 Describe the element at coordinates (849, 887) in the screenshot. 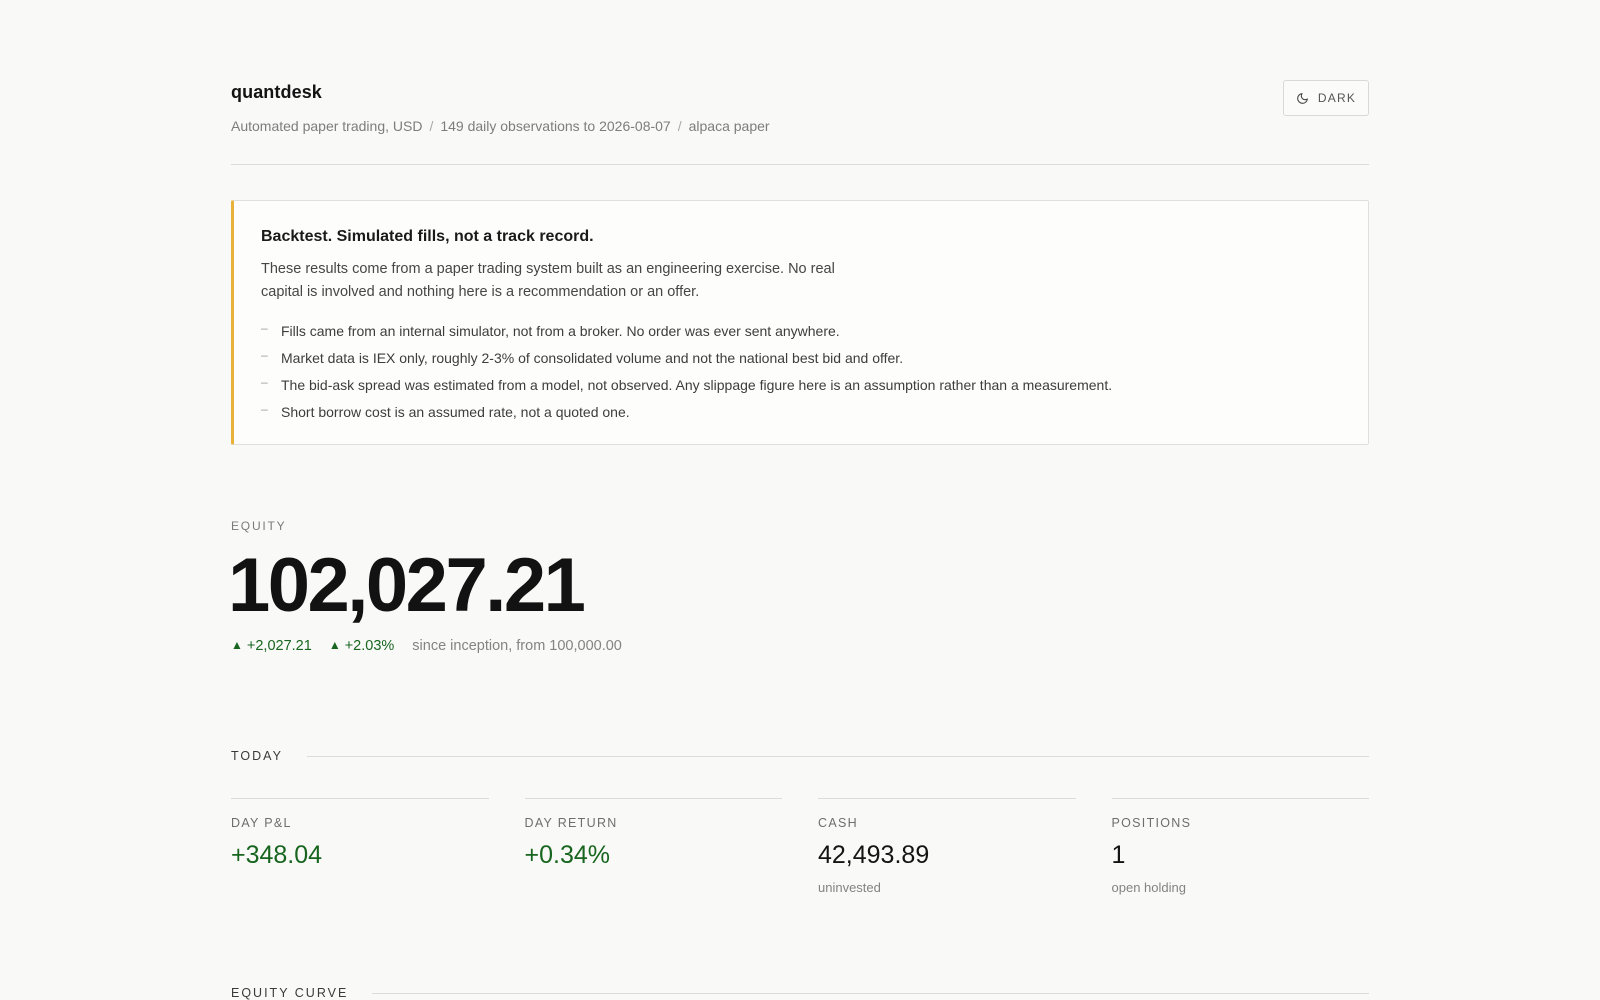

I see `stat-sublabel: uninvested` at that location.